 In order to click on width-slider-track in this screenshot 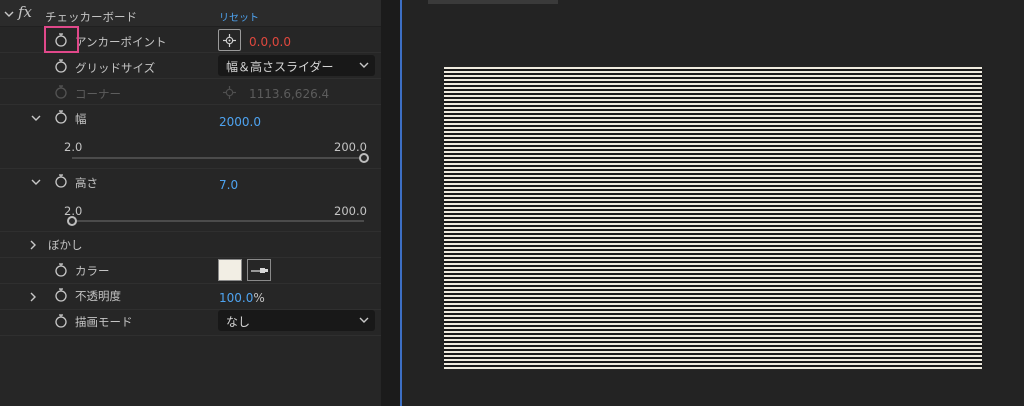, I will do `click(218, 158)`.